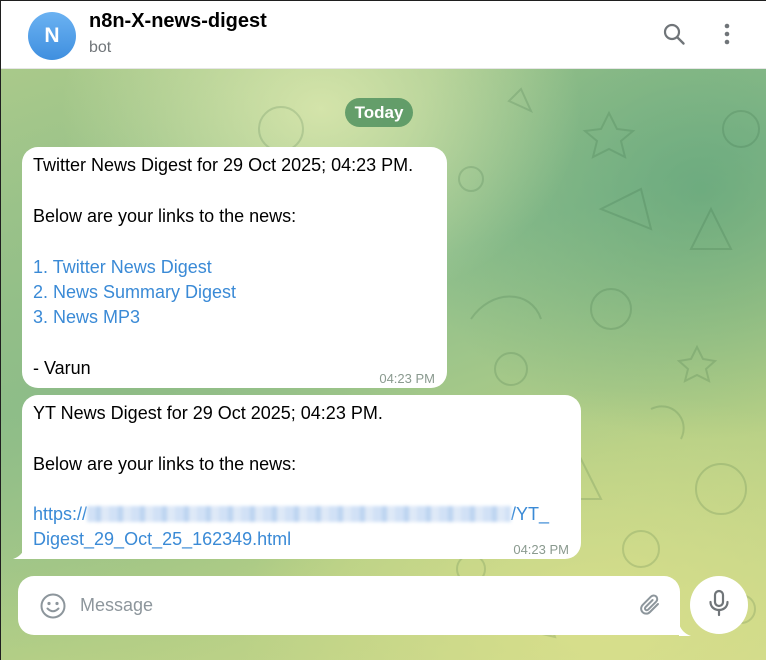 The image size is (766, 660). I want to click on digest-url-link: https:// /YT_, so click(291, 515).